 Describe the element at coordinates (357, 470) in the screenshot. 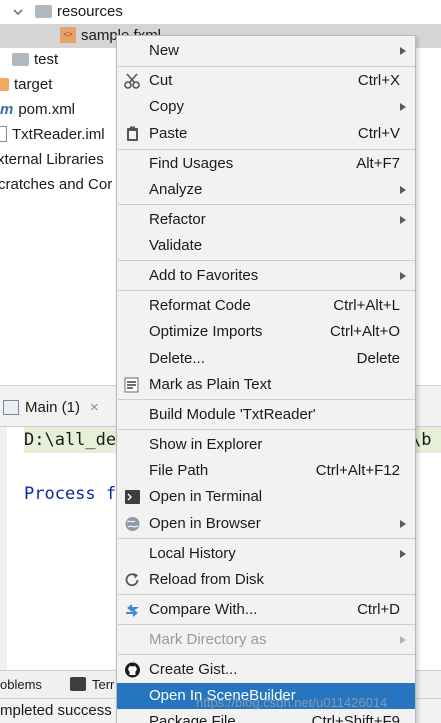

I see `menu-item-shortcut: Ctrl+Alt+F12` at that location.